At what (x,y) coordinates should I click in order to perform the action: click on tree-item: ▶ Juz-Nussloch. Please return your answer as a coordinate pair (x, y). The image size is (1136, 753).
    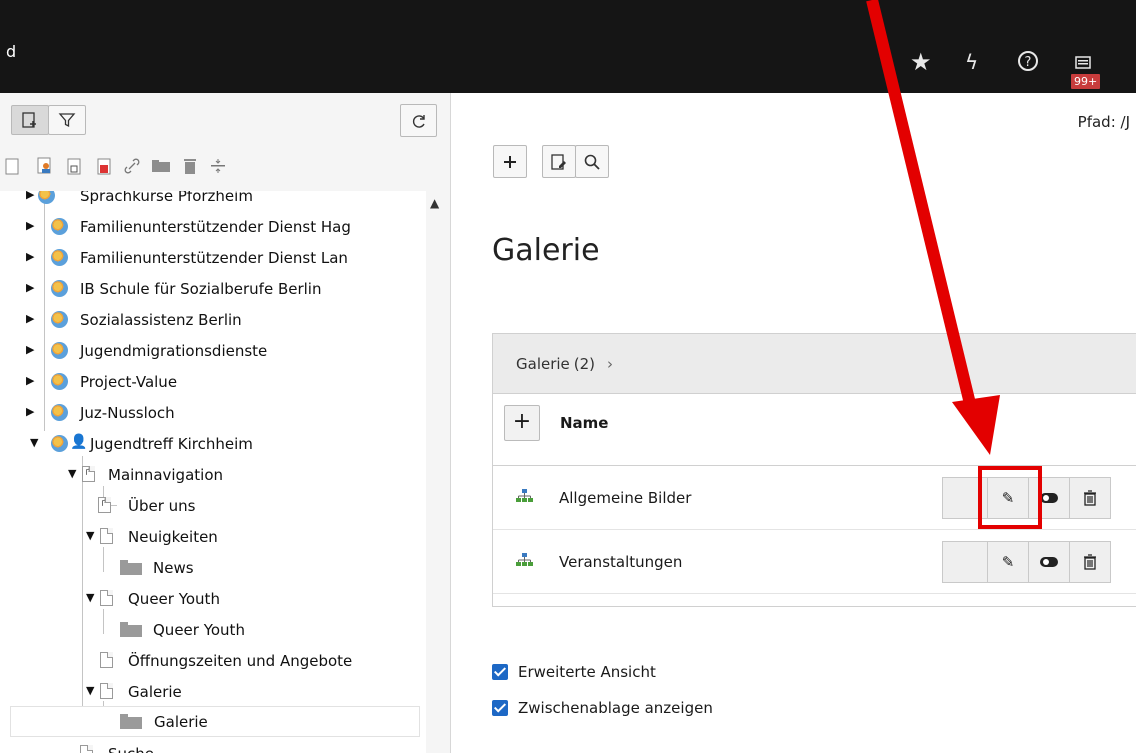
    Looking at the image, I should click on (213, 412).